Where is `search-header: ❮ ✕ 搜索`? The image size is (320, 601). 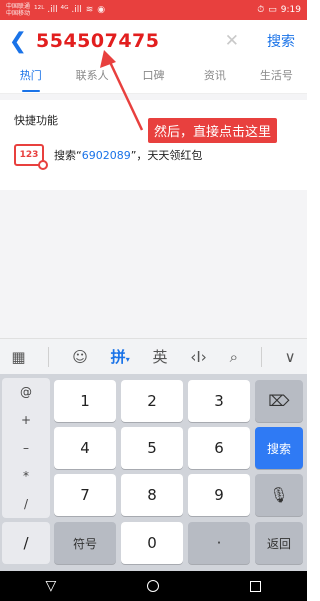 search-header: ❮ ✕ 搜索 is located at coordinates (153, 41).